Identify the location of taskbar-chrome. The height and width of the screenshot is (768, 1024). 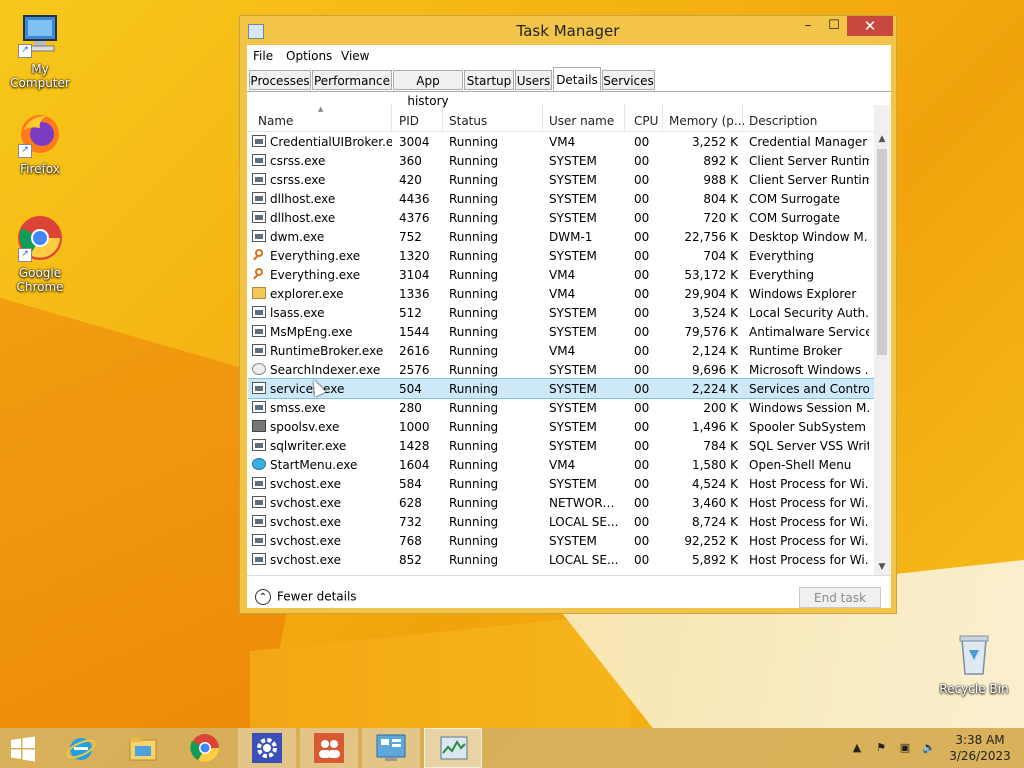
(205, 748).